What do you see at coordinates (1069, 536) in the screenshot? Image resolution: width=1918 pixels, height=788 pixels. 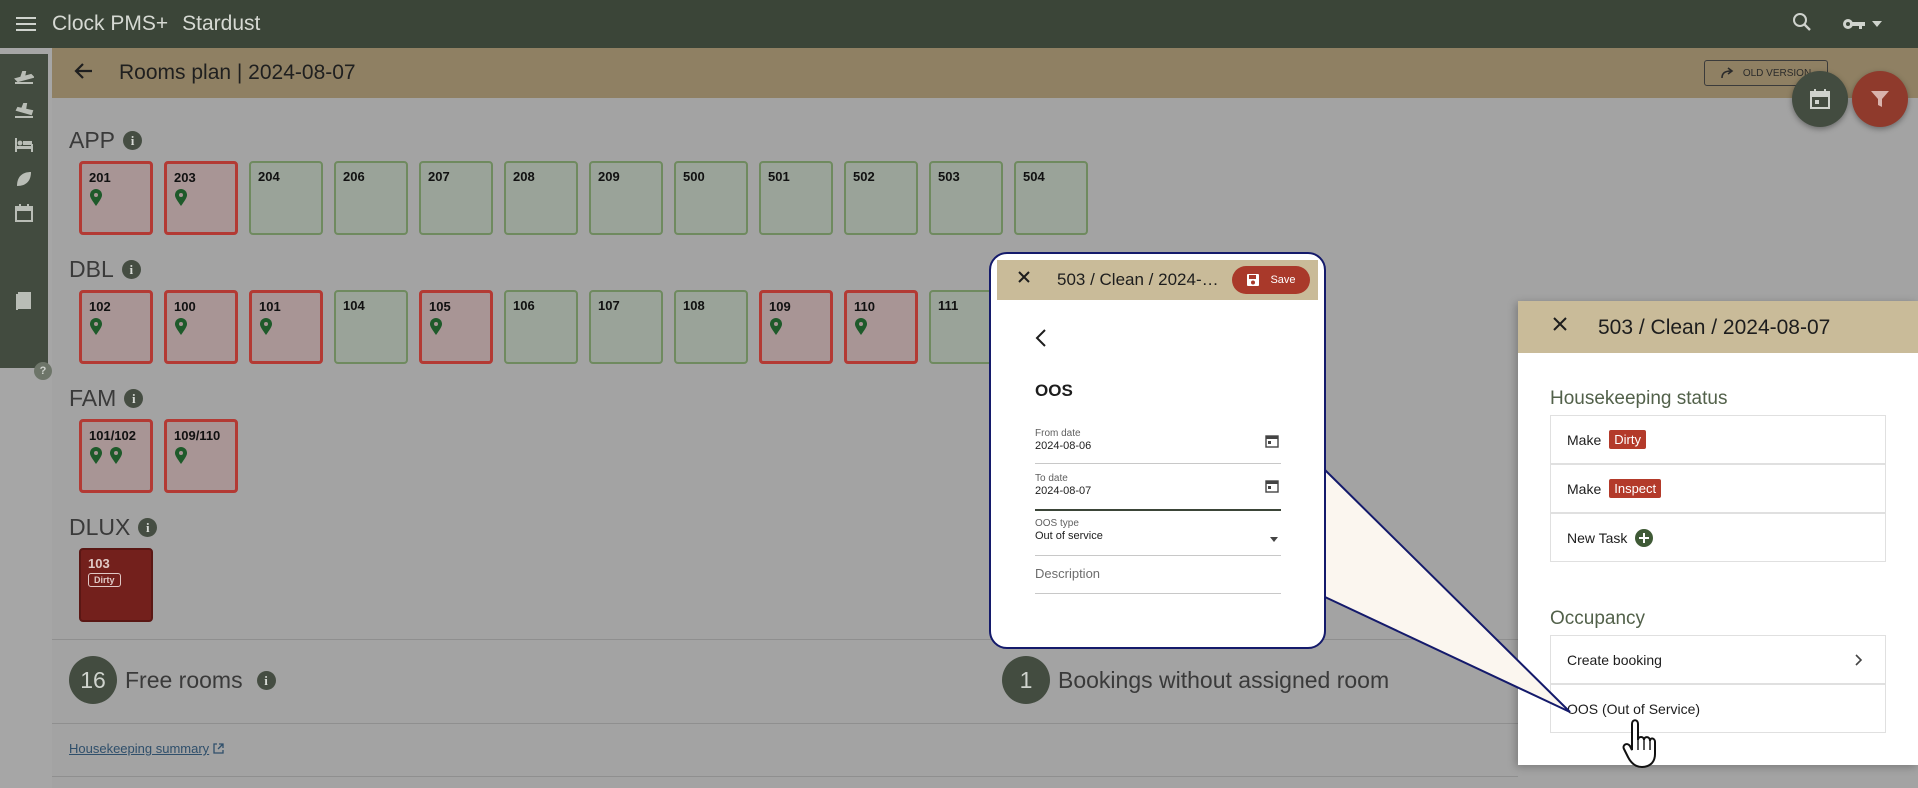 I see `oos-type-value: Out of service` at bounding box center [1069, 536].